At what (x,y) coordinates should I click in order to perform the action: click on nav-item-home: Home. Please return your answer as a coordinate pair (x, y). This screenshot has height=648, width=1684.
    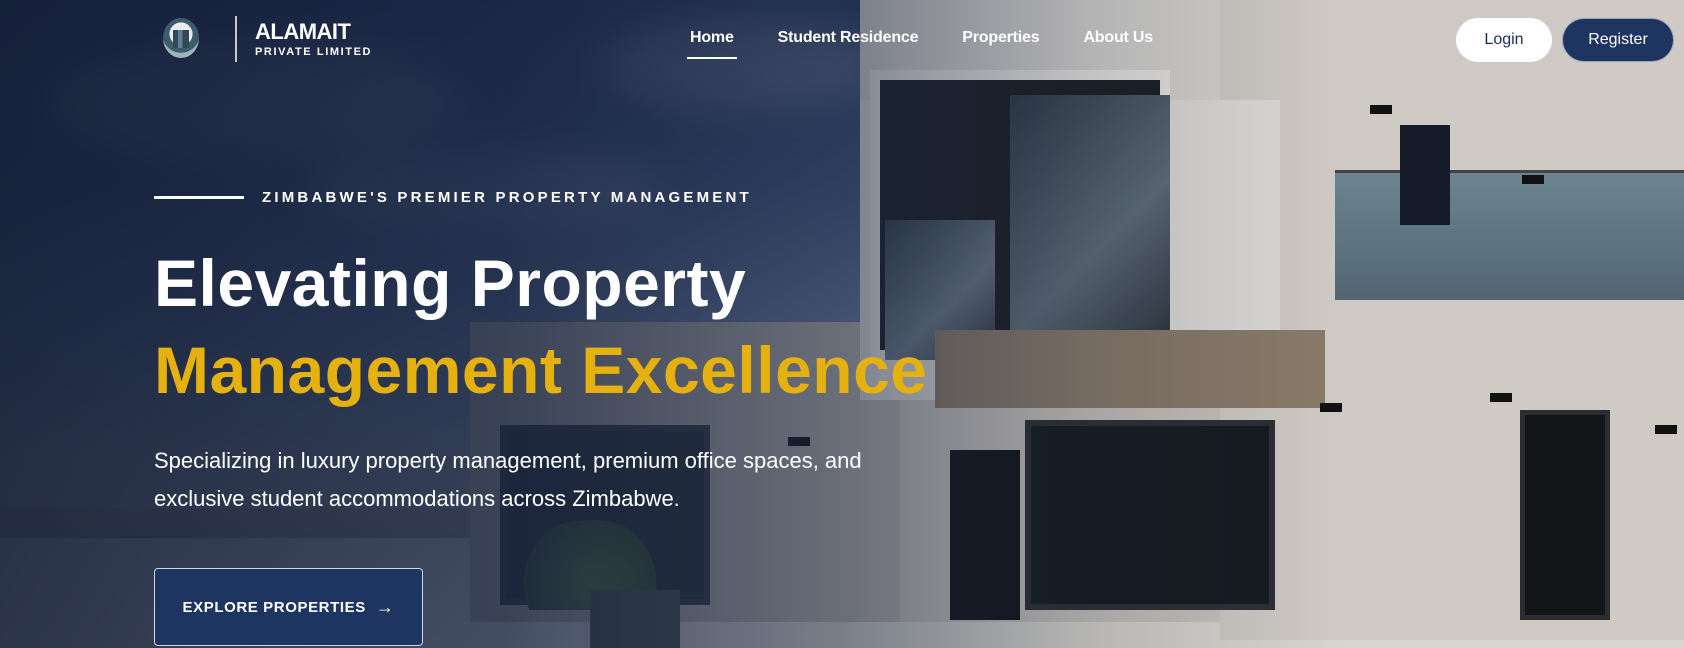
    Looking at the image, I should click on (712, 44).